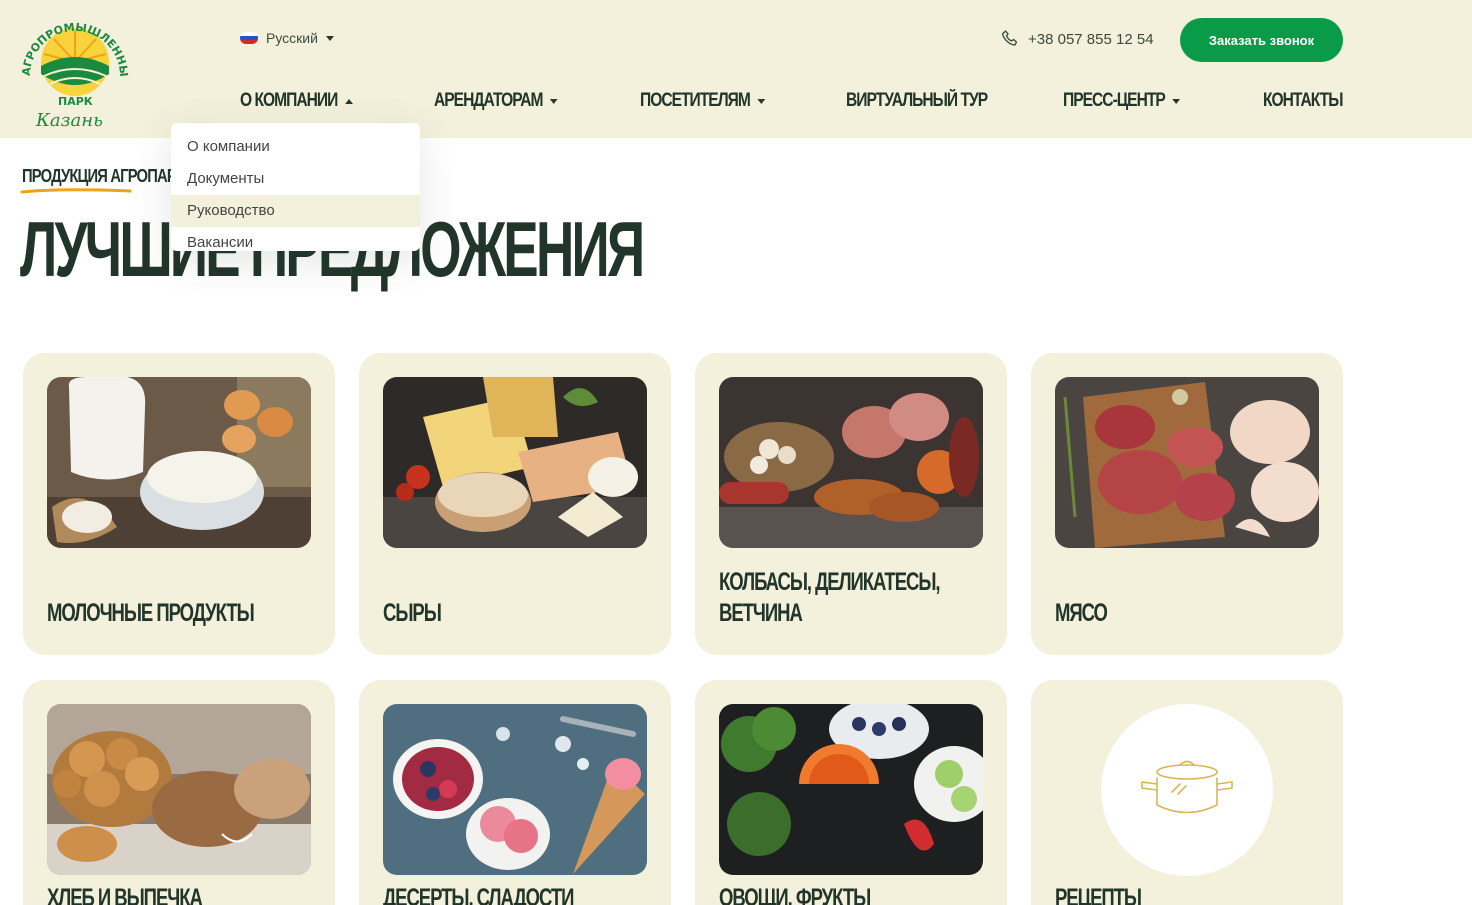  I want to click on product-card-sausage: КОЛБАСЫ, ДЕЛИКАТЕСЫ, ВЕТЧИНА, so click(851, 504).